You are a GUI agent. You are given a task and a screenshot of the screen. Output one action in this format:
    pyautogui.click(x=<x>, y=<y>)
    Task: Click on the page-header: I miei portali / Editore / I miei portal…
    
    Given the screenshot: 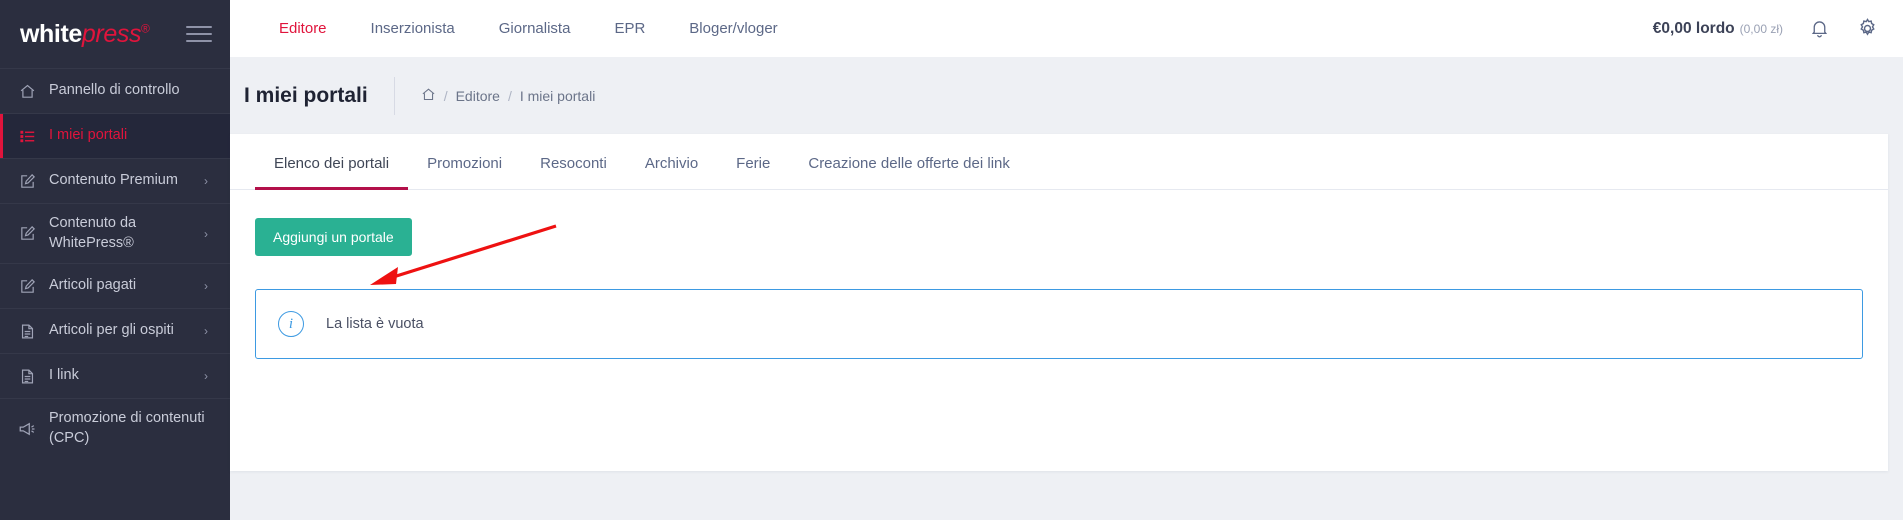 What is the action you would take?
    pyautogui.click(x=1066, y=95)
    